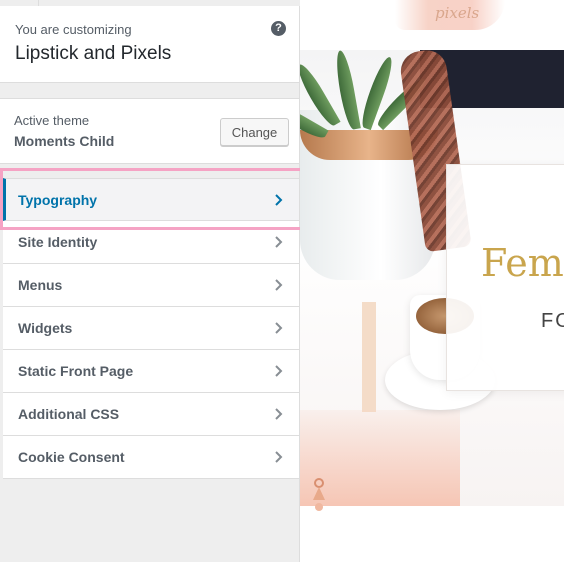 Image resolution: width=564 pixels, height=562 pixels. I want to click on section-label: Additional CSS, so click(69, 414).